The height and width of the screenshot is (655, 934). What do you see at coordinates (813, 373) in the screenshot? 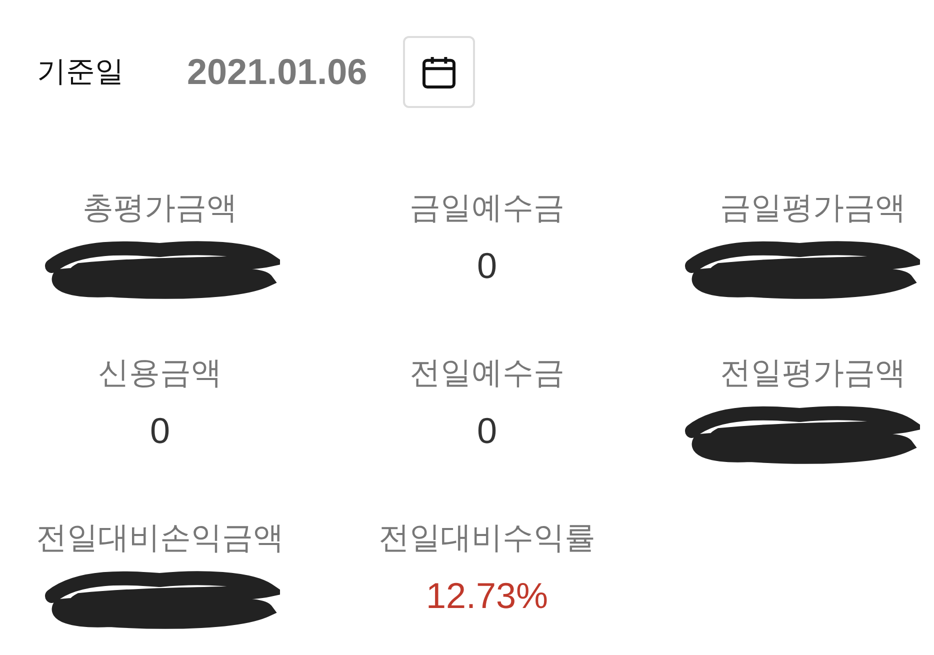
I see `field-label: 전일평가금액` at bounding box center [813, 373].